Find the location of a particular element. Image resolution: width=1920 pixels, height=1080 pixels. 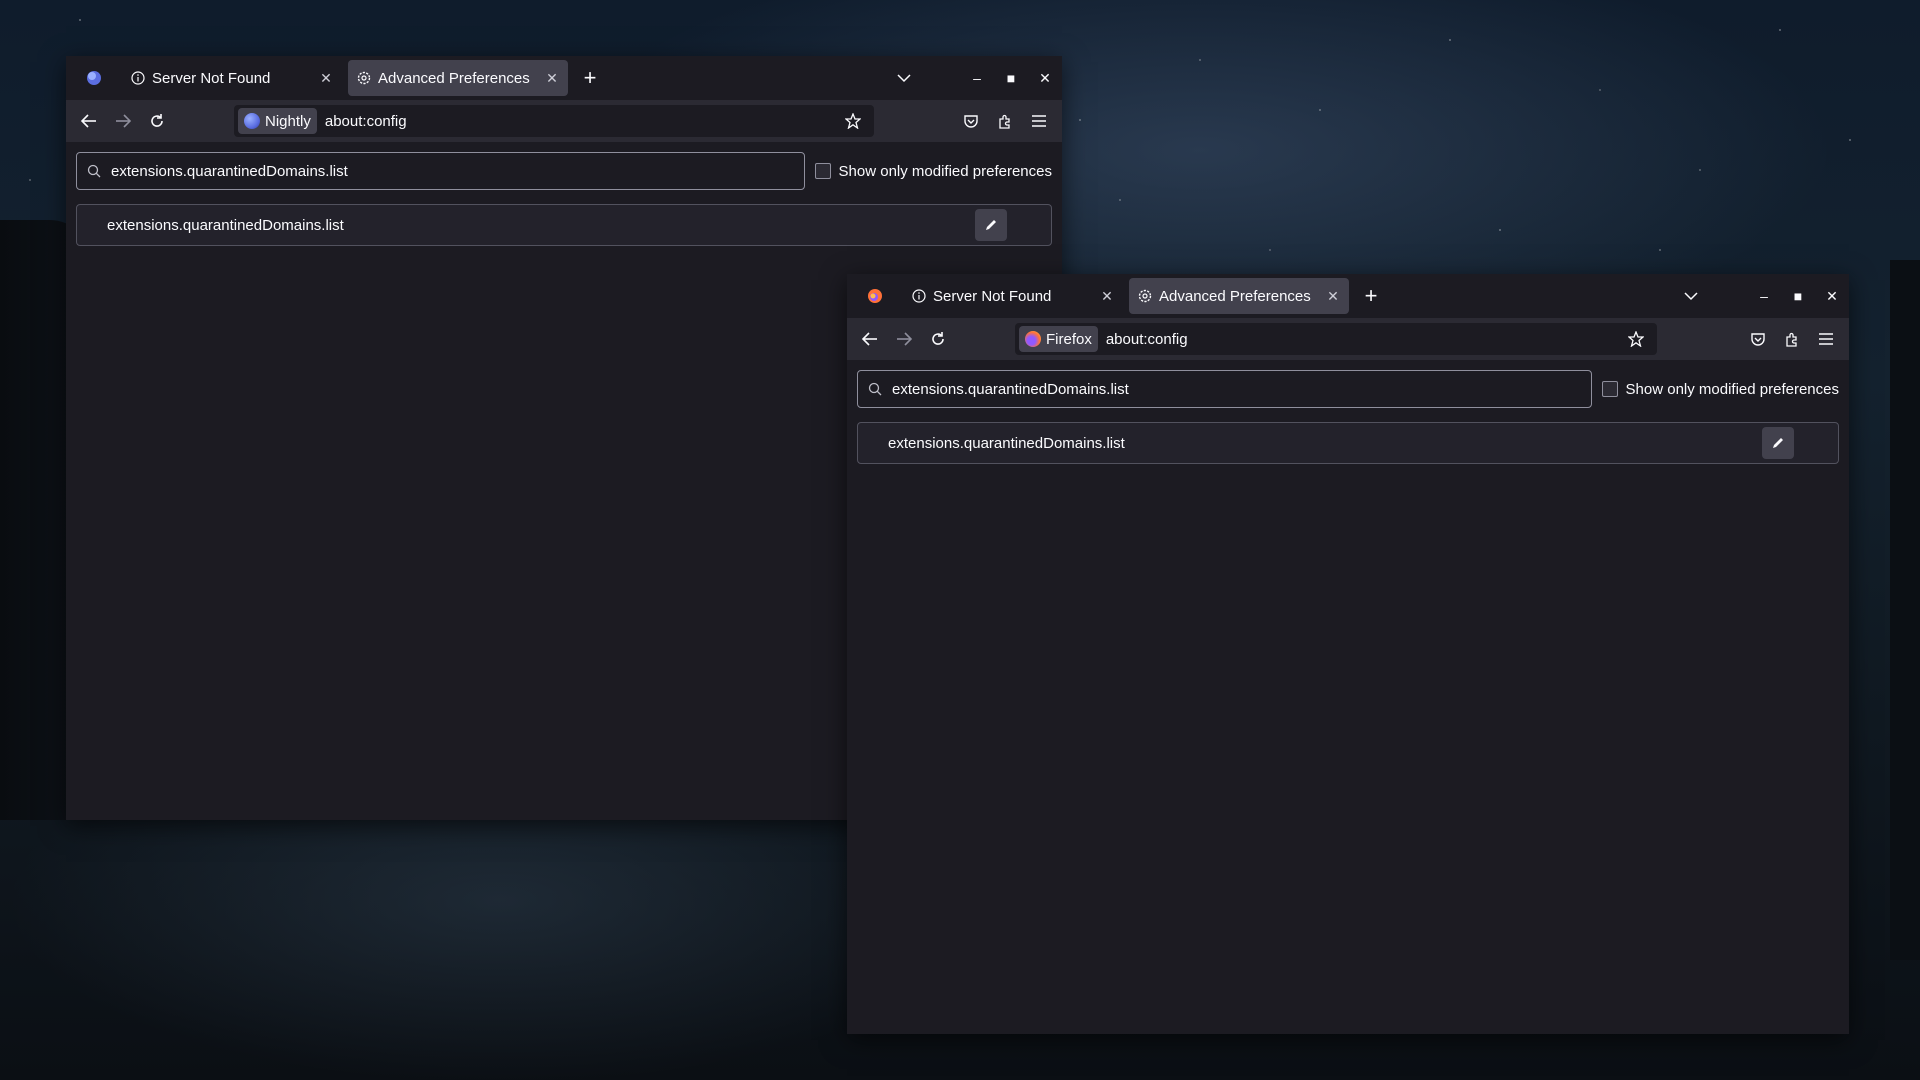

identity-box: Firefox is located at coordinates (1058, 339).